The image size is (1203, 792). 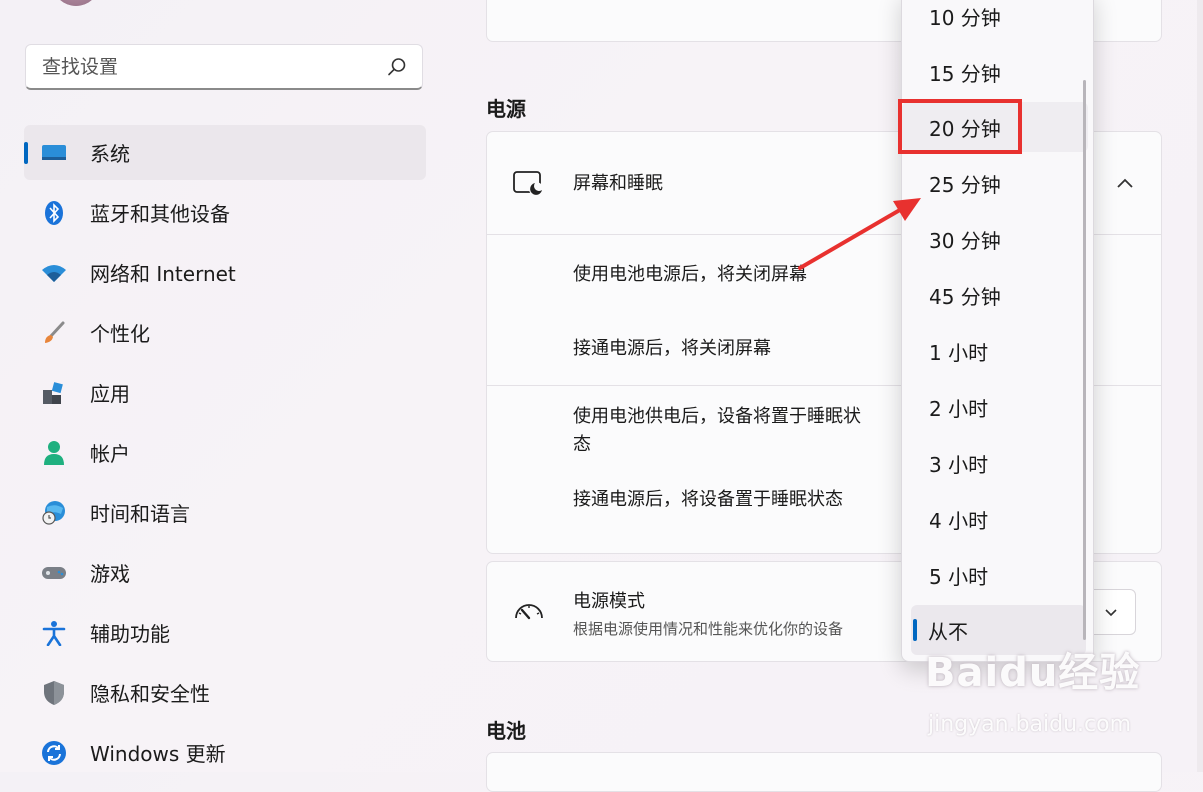 I want to click on timeout-option: 2 小时, so click(x=995, y=407).